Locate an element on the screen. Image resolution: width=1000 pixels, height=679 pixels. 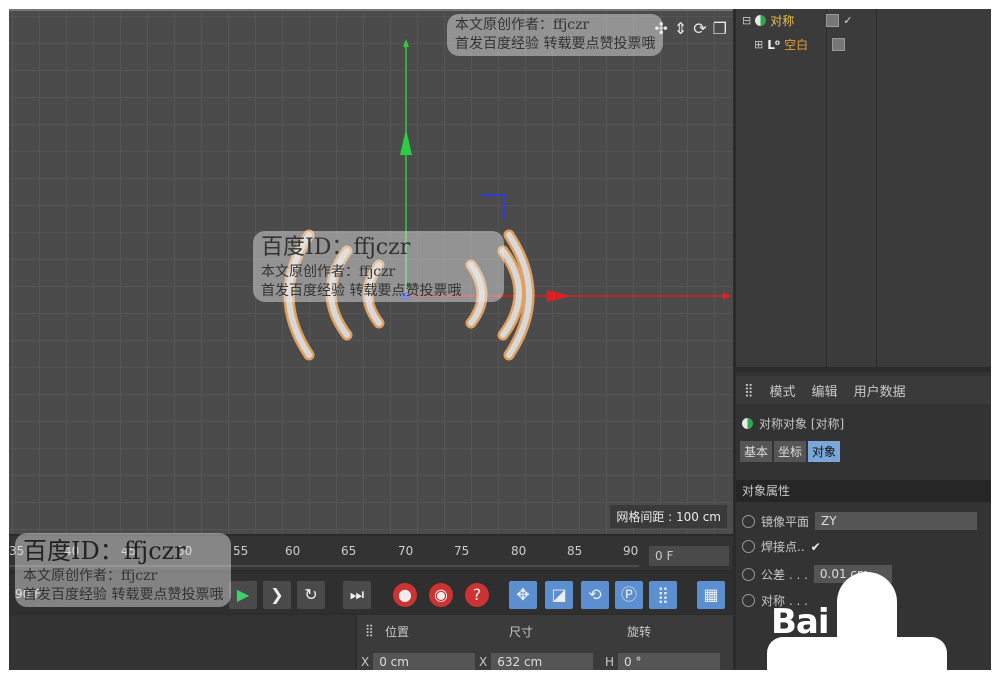
h-rotation-row: H 0 ° is located at coordinates (663, 661).